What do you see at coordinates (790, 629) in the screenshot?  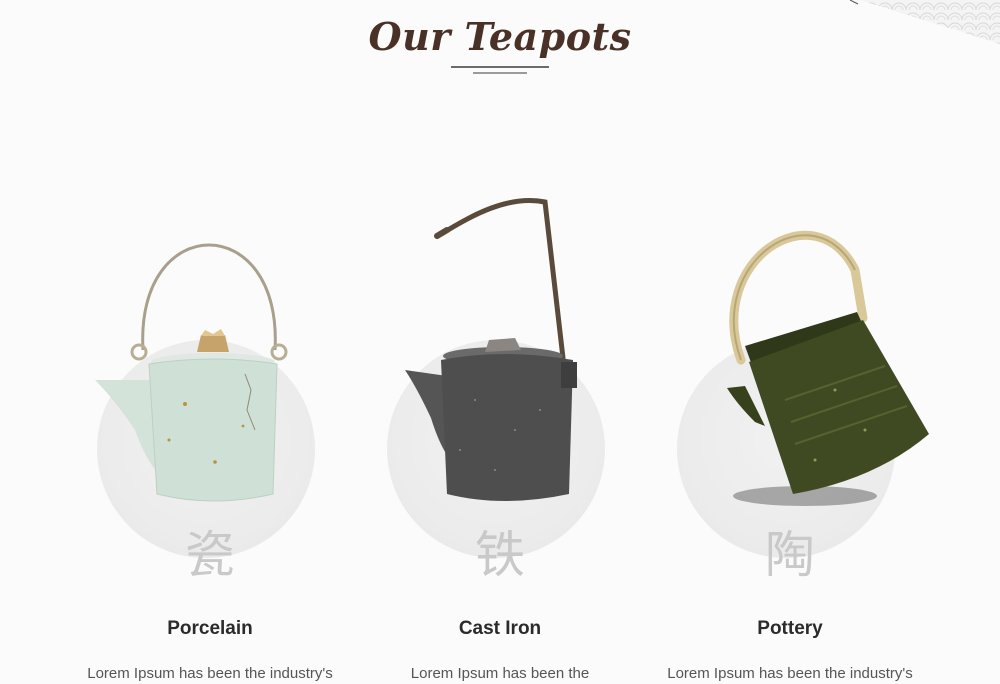 I see `card-title-pottery: Pottery` at bounding box center [790, 629].